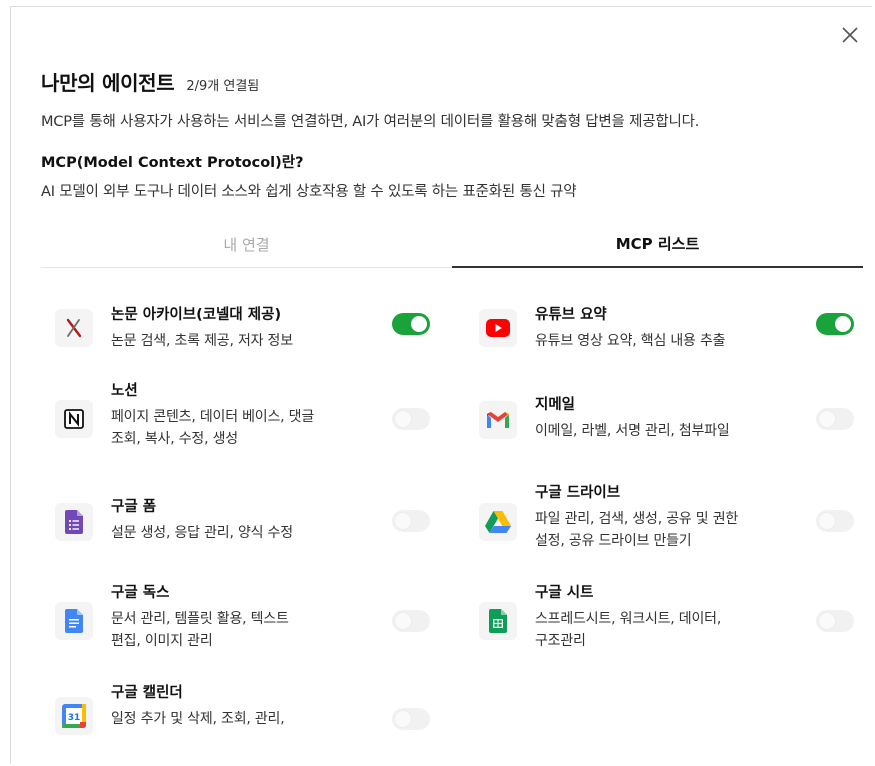  I want to click on service-desc-line: 파일 관리, 검색, 생성, 공유 및 권한, so click(637, 519).